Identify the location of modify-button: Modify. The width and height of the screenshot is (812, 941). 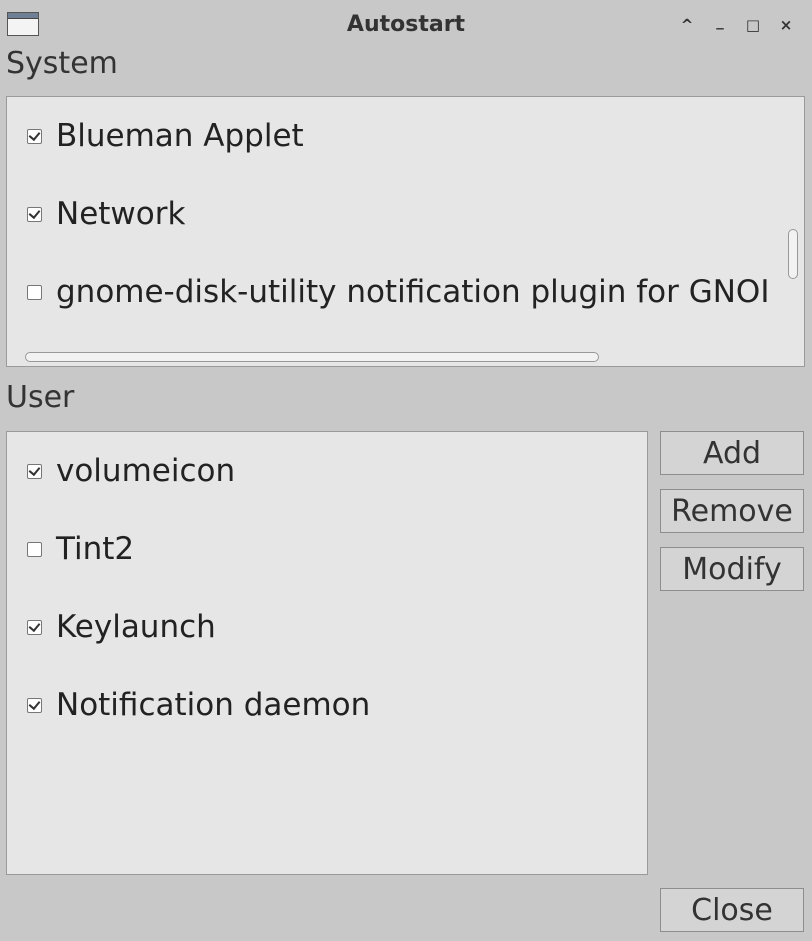
(732, 569).